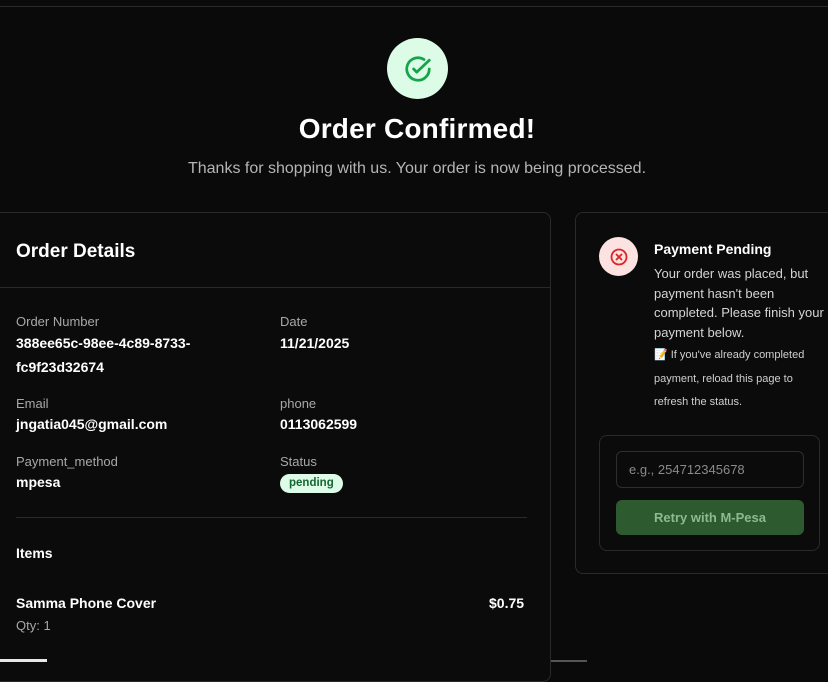 This screenshot has width=828, height=682. Describe the element at coordinates (103, 343) in the screenshot. I see `order-number-value-line1: 388ee65c-98ee-4c89-8733-` at that location.